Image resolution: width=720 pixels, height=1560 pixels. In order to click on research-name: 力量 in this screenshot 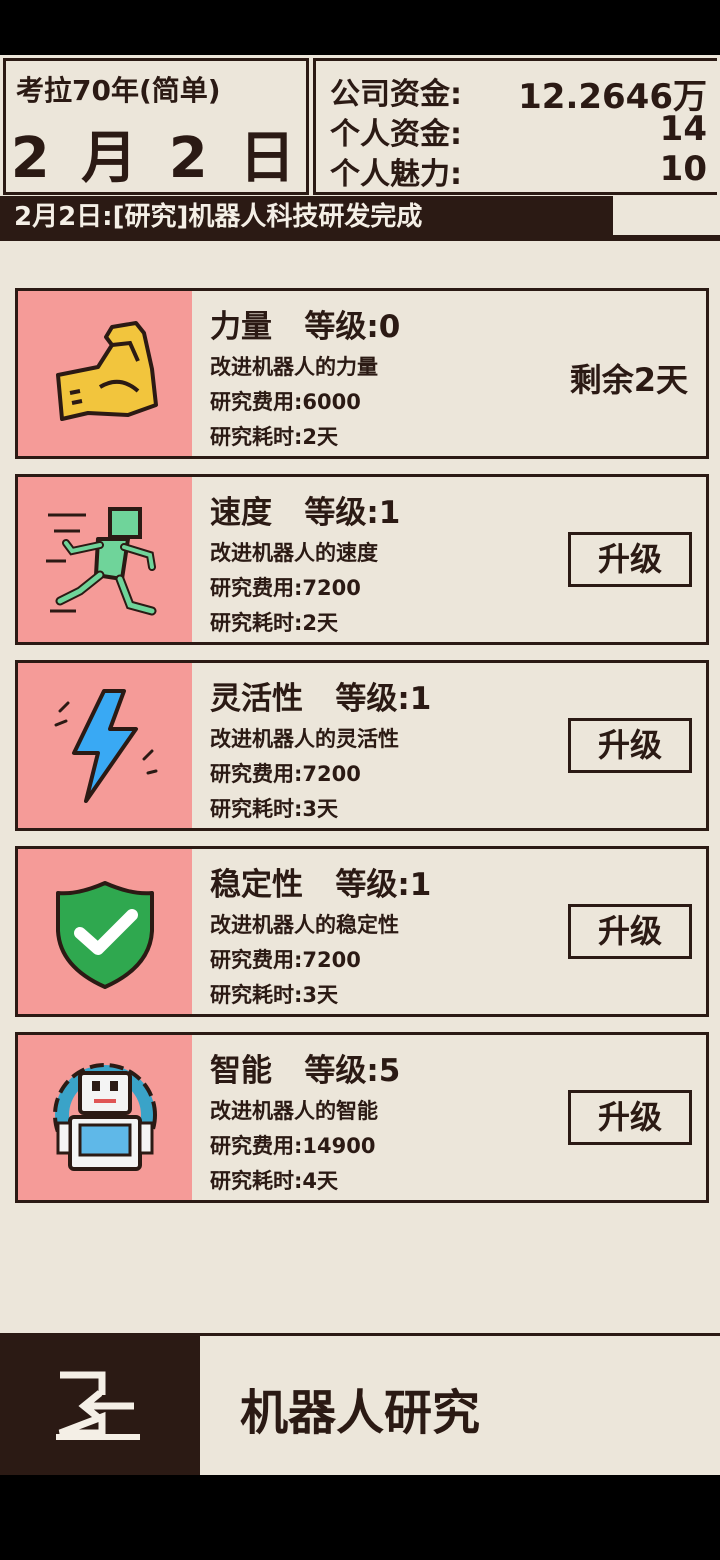, I will do `click(241, 327)`.